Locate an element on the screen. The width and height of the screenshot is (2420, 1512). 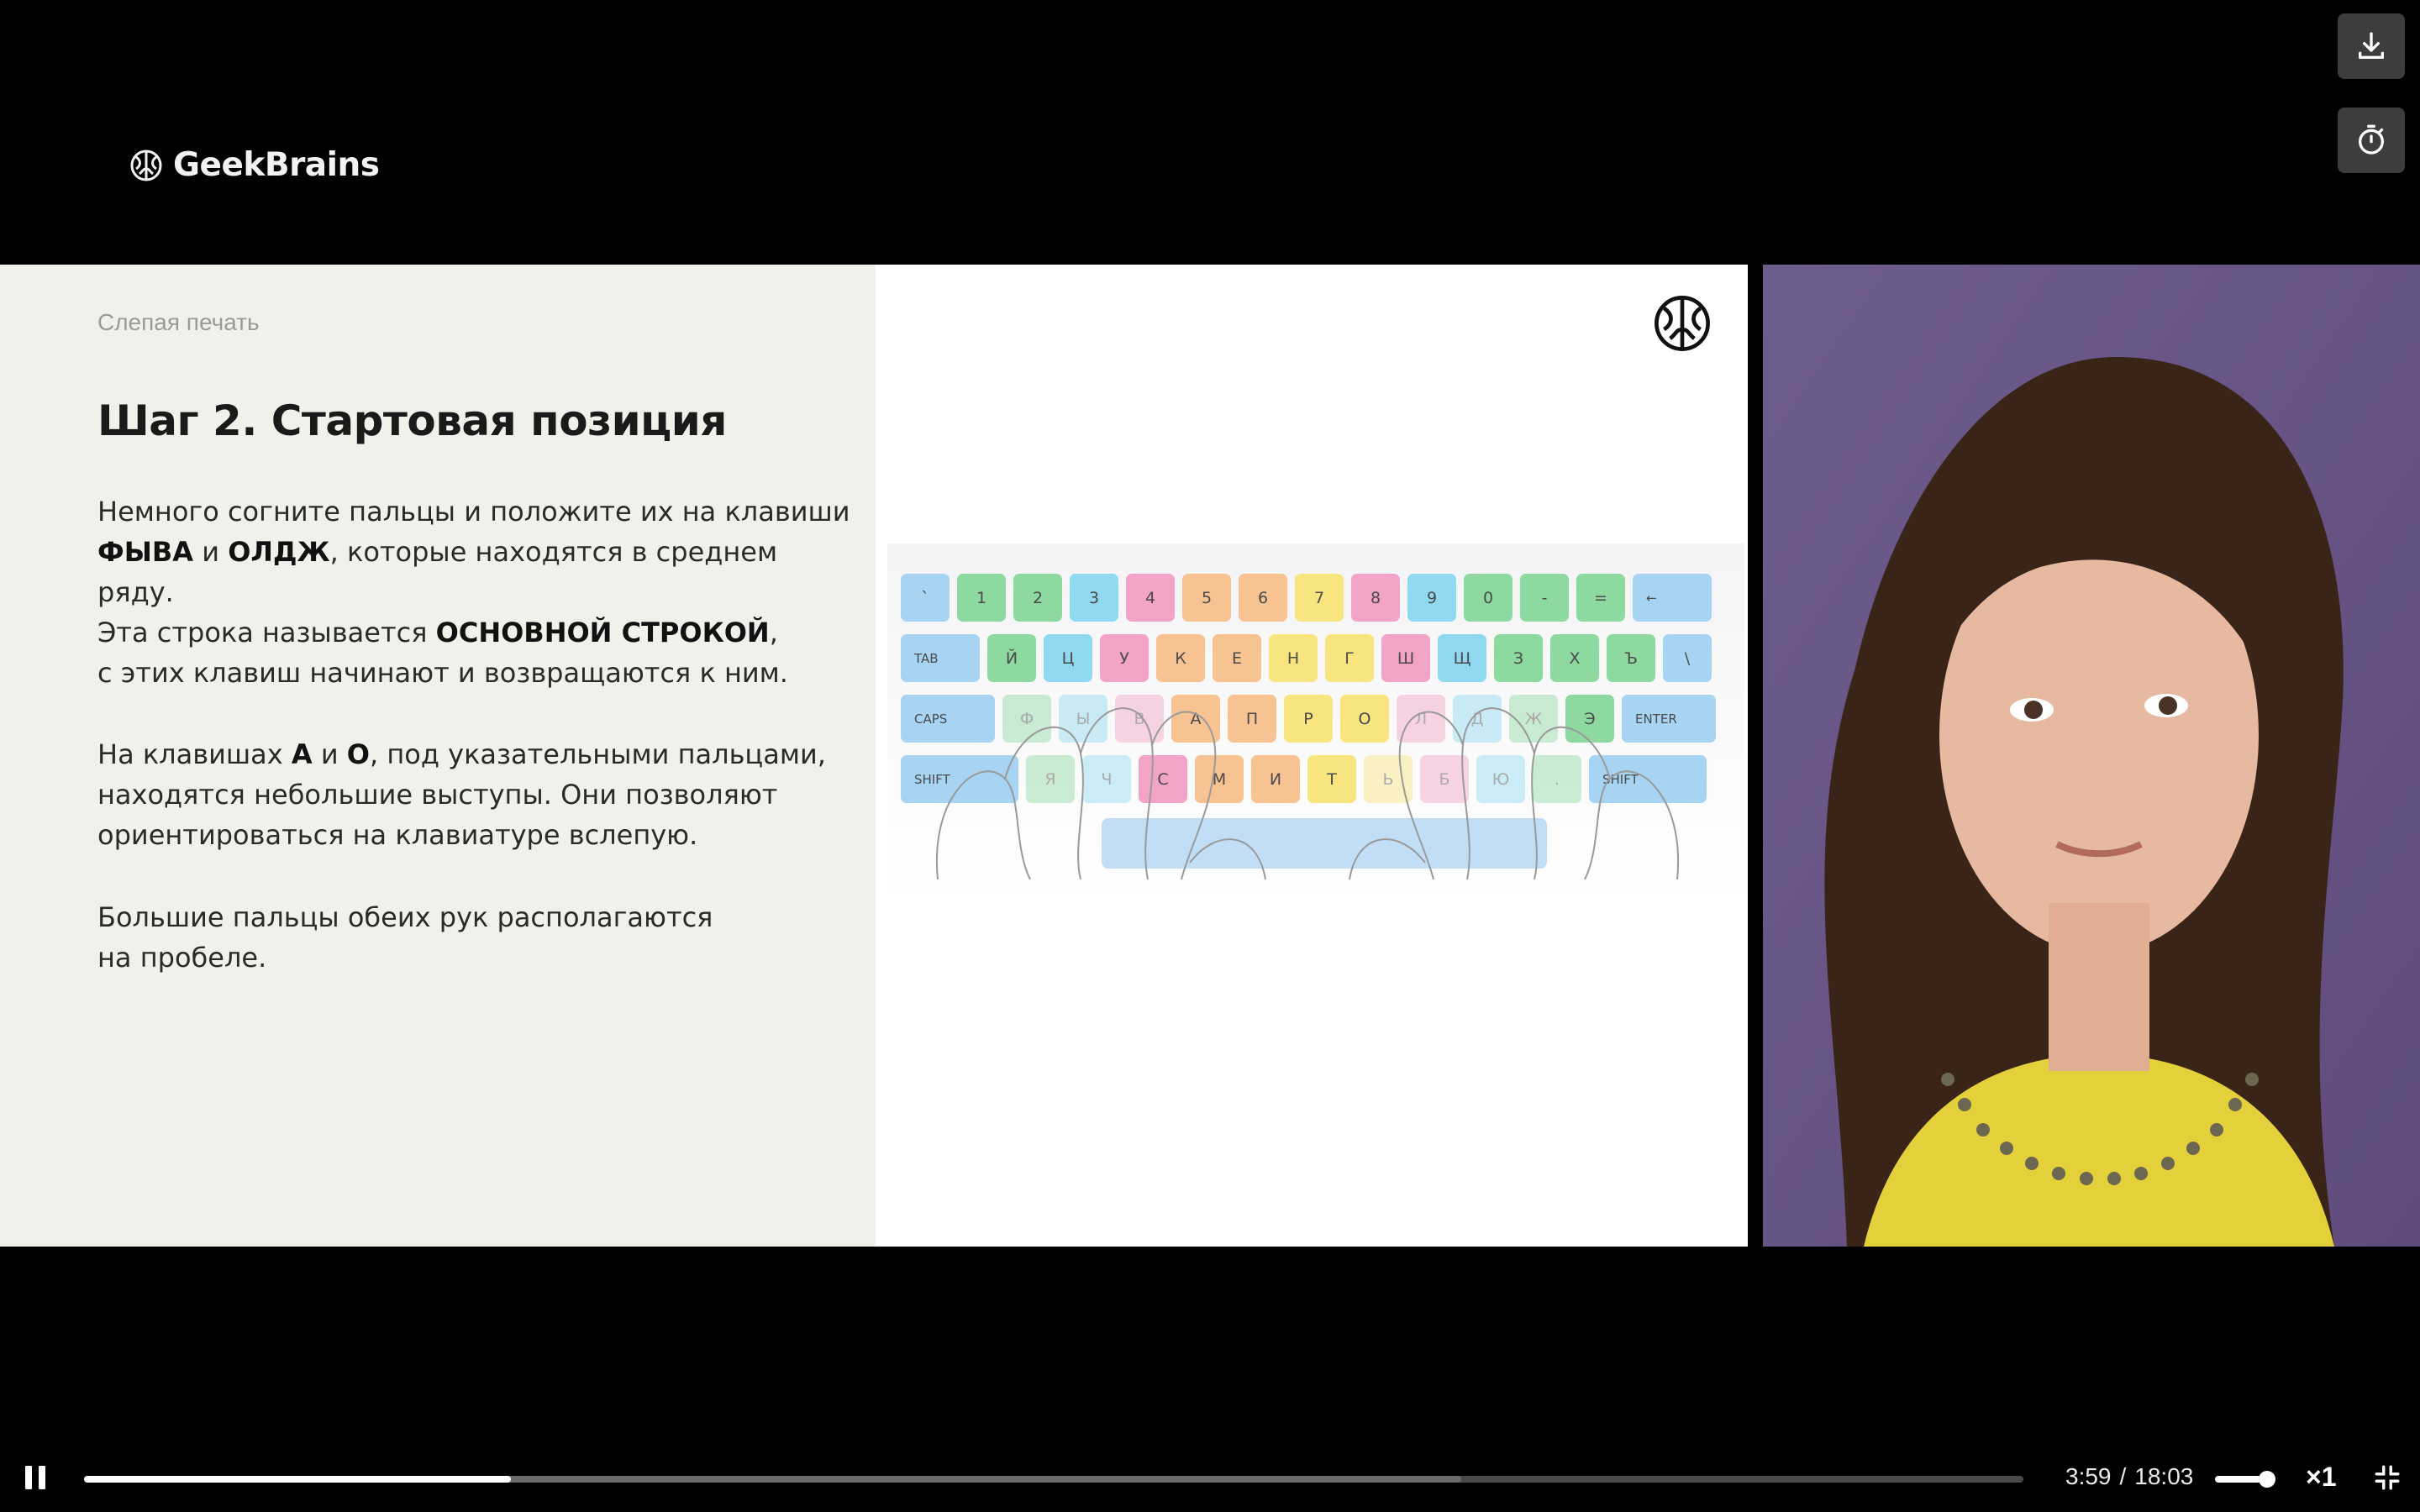
keyboard-row: ` 1 2 3 4 5 6 7 8 9 0- = ← is located at coordinates (1306, 598).